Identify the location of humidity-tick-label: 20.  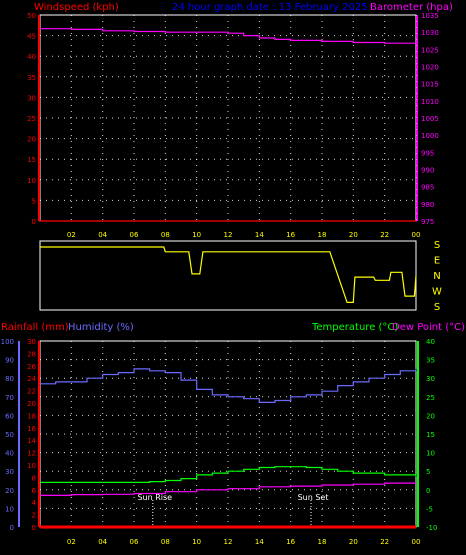
(9, 491).